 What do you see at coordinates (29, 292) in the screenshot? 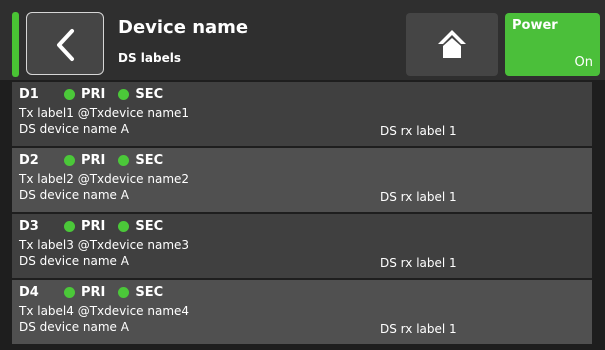
I see `device-id: D4` at bounding box center [29, 292].